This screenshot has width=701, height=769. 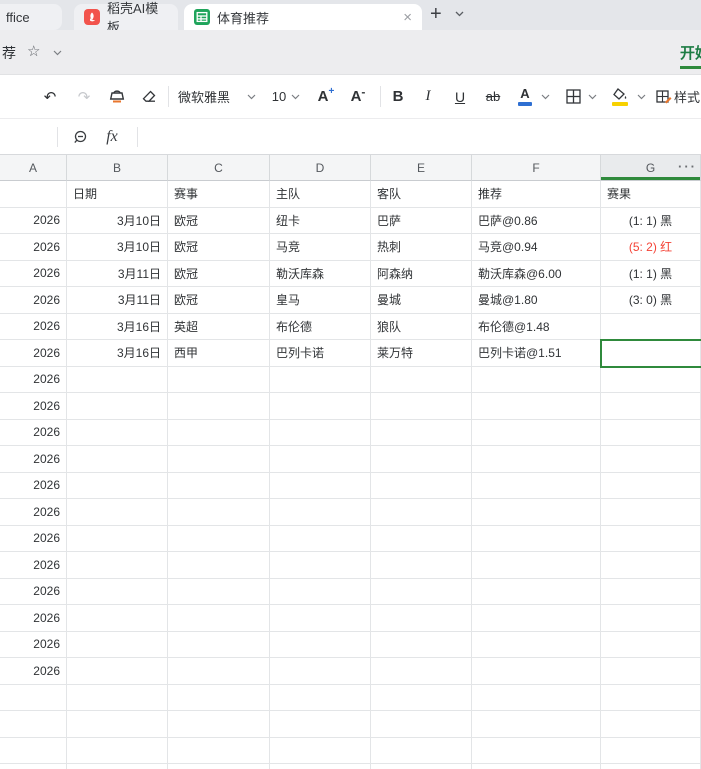 I want to click on column-header-e: E, so click(x=421, y=168).